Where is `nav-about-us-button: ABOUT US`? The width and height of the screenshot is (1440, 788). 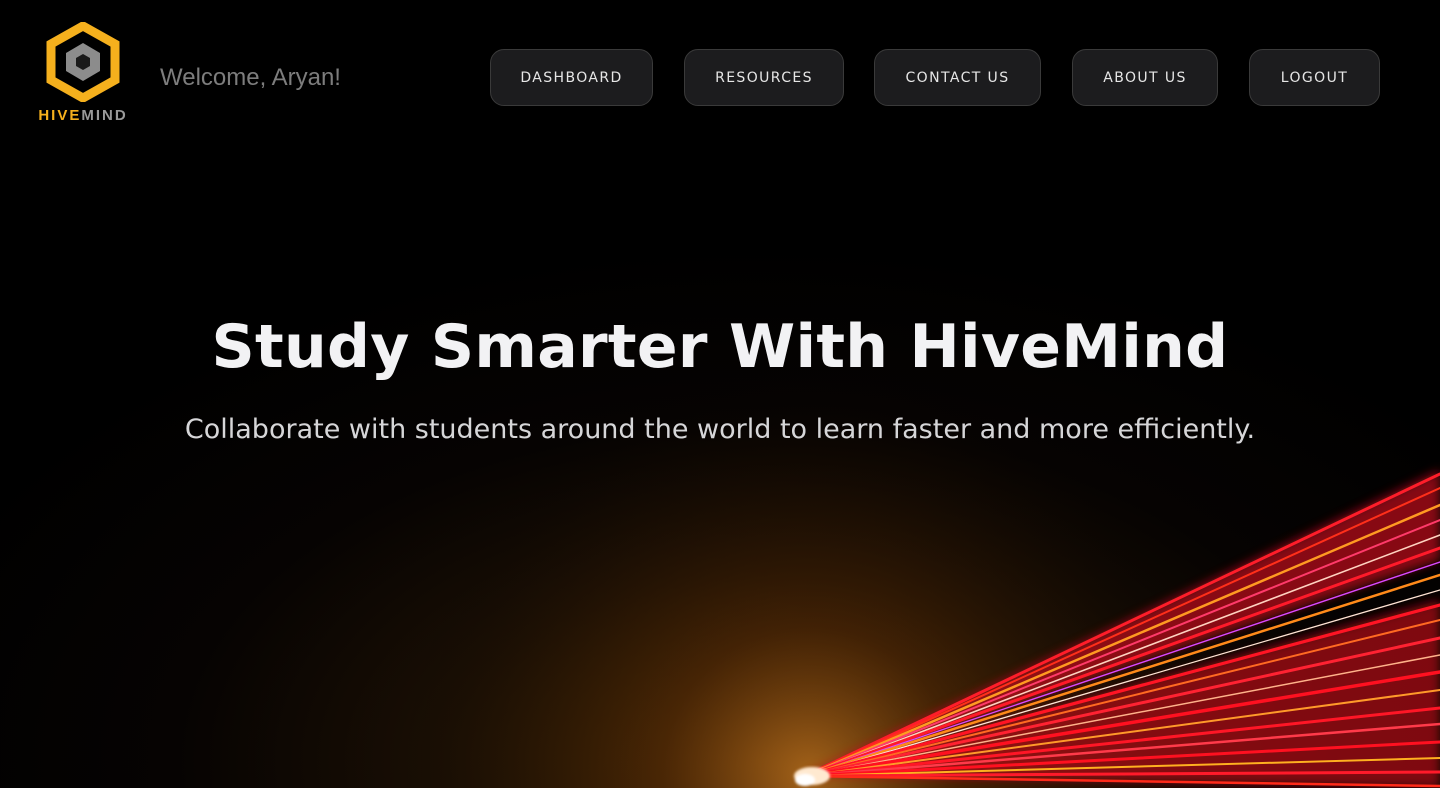 nav-about-us-button: ABOUT US is located at coordinates (1145, 77).